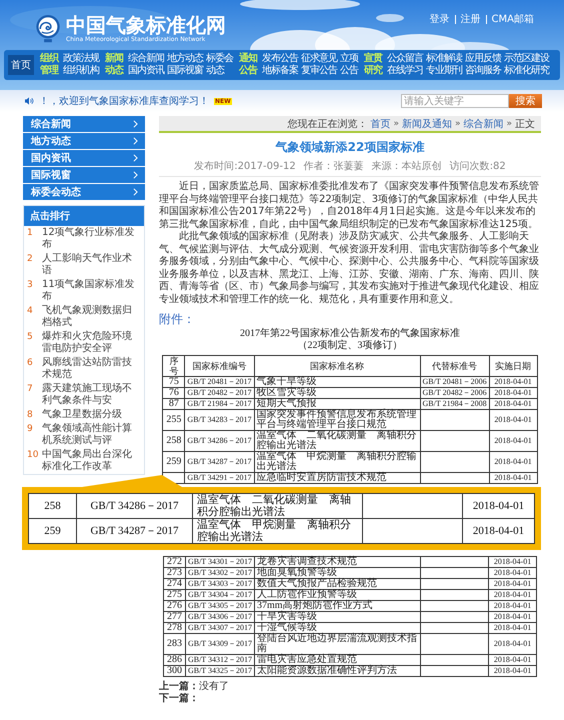 The height and width of the screenshot is (720, 564). I want to click on breadcrumb-link: 新闻及通知, so click(427, 123).